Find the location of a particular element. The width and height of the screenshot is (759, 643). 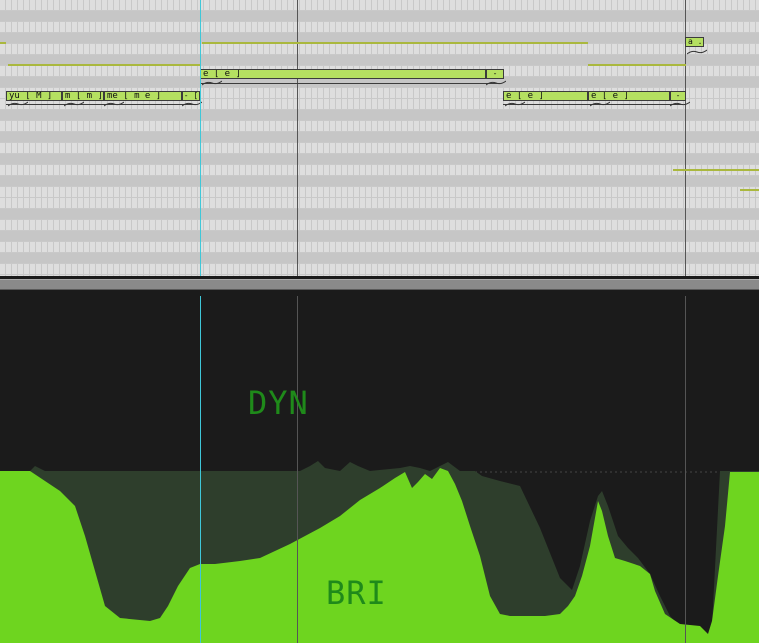

note: m [ m ] is located at coordinates (83, 96).